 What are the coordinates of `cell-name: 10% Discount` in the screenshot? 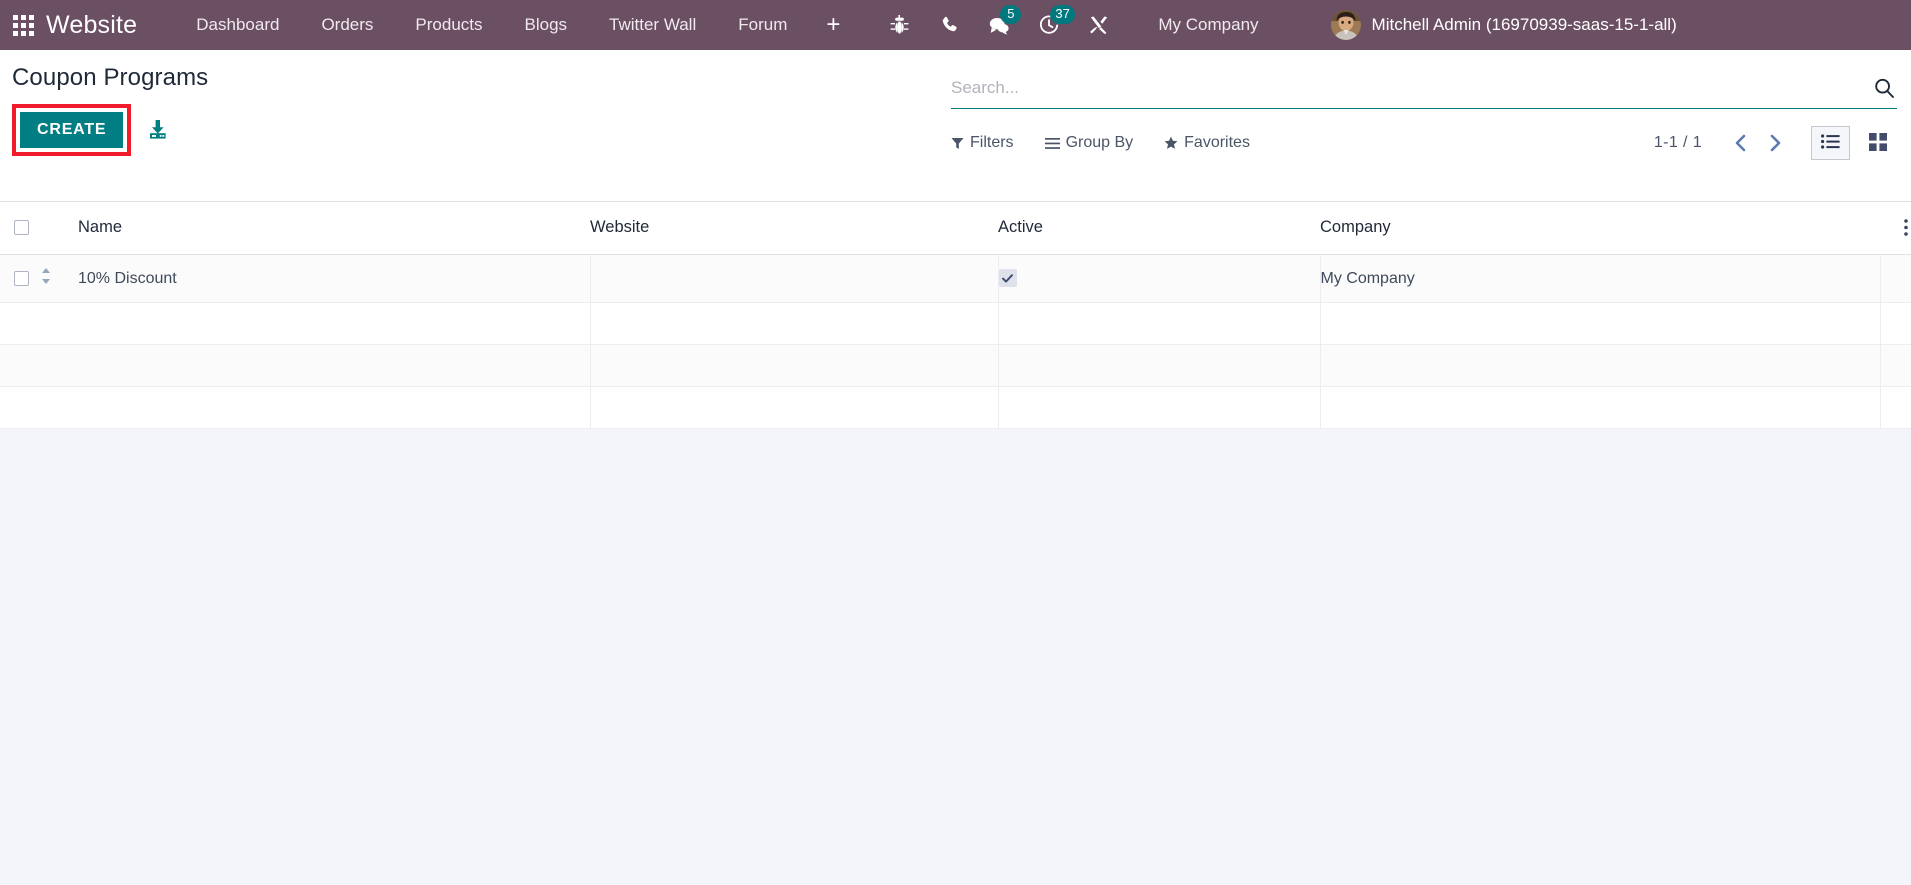 It's located at (334, 278).